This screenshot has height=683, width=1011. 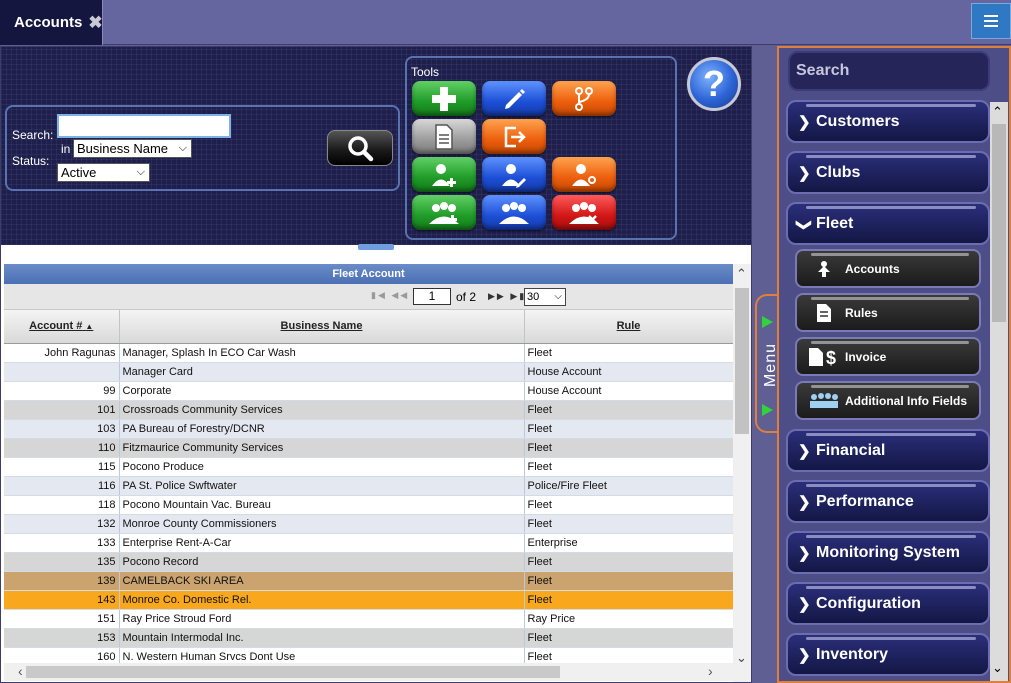 What do you see at coordinates (62, 467) in the screenshot?
I see `cell-account: 115` at bounding box center [62, 467].